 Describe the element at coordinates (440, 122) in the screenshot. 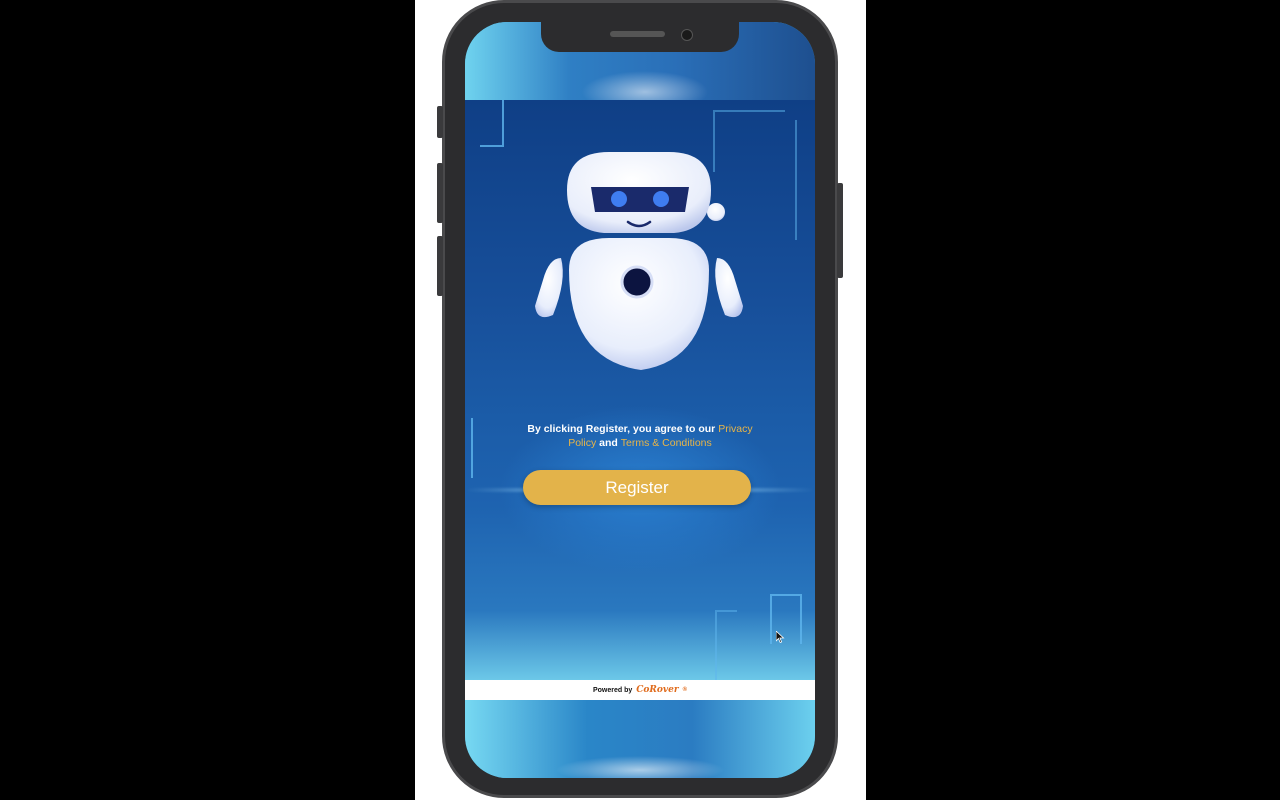

I see `mute-switch` at that location.